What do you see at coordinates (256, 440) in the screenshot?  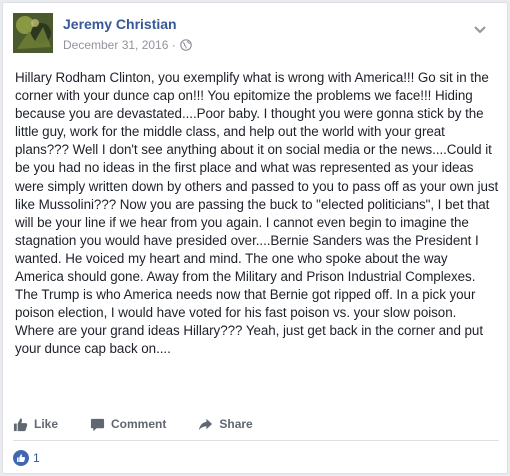 I see `divider` at bounding box center [256, 440].